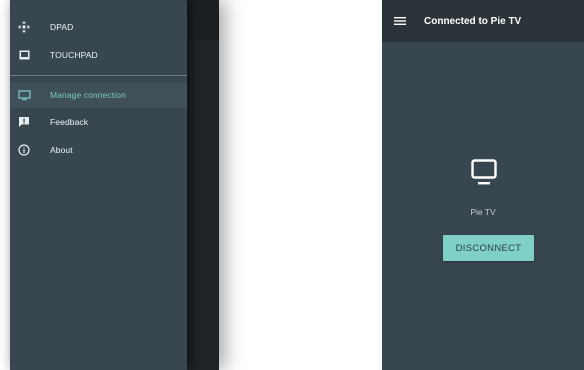 The width and height of the screenshot is (584, 370). I want to click on drawer-divider, so click(98, 75).